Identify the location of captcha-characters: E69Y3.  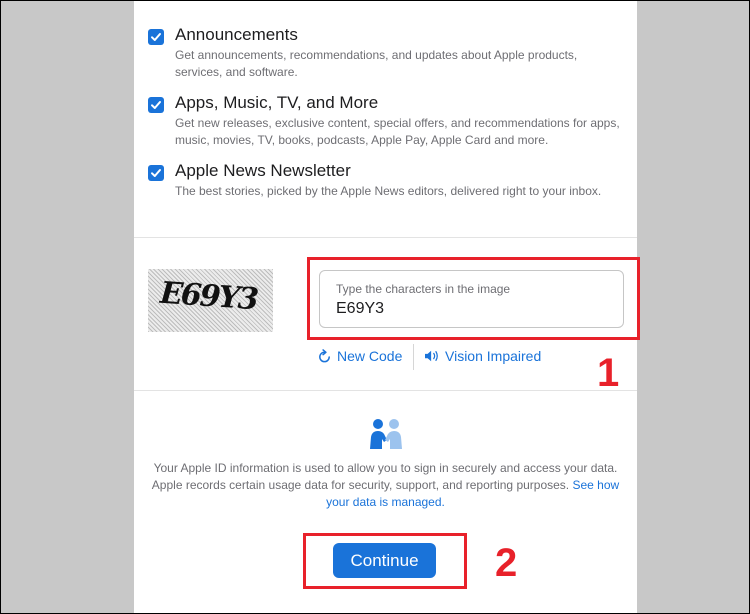
(208, 296).